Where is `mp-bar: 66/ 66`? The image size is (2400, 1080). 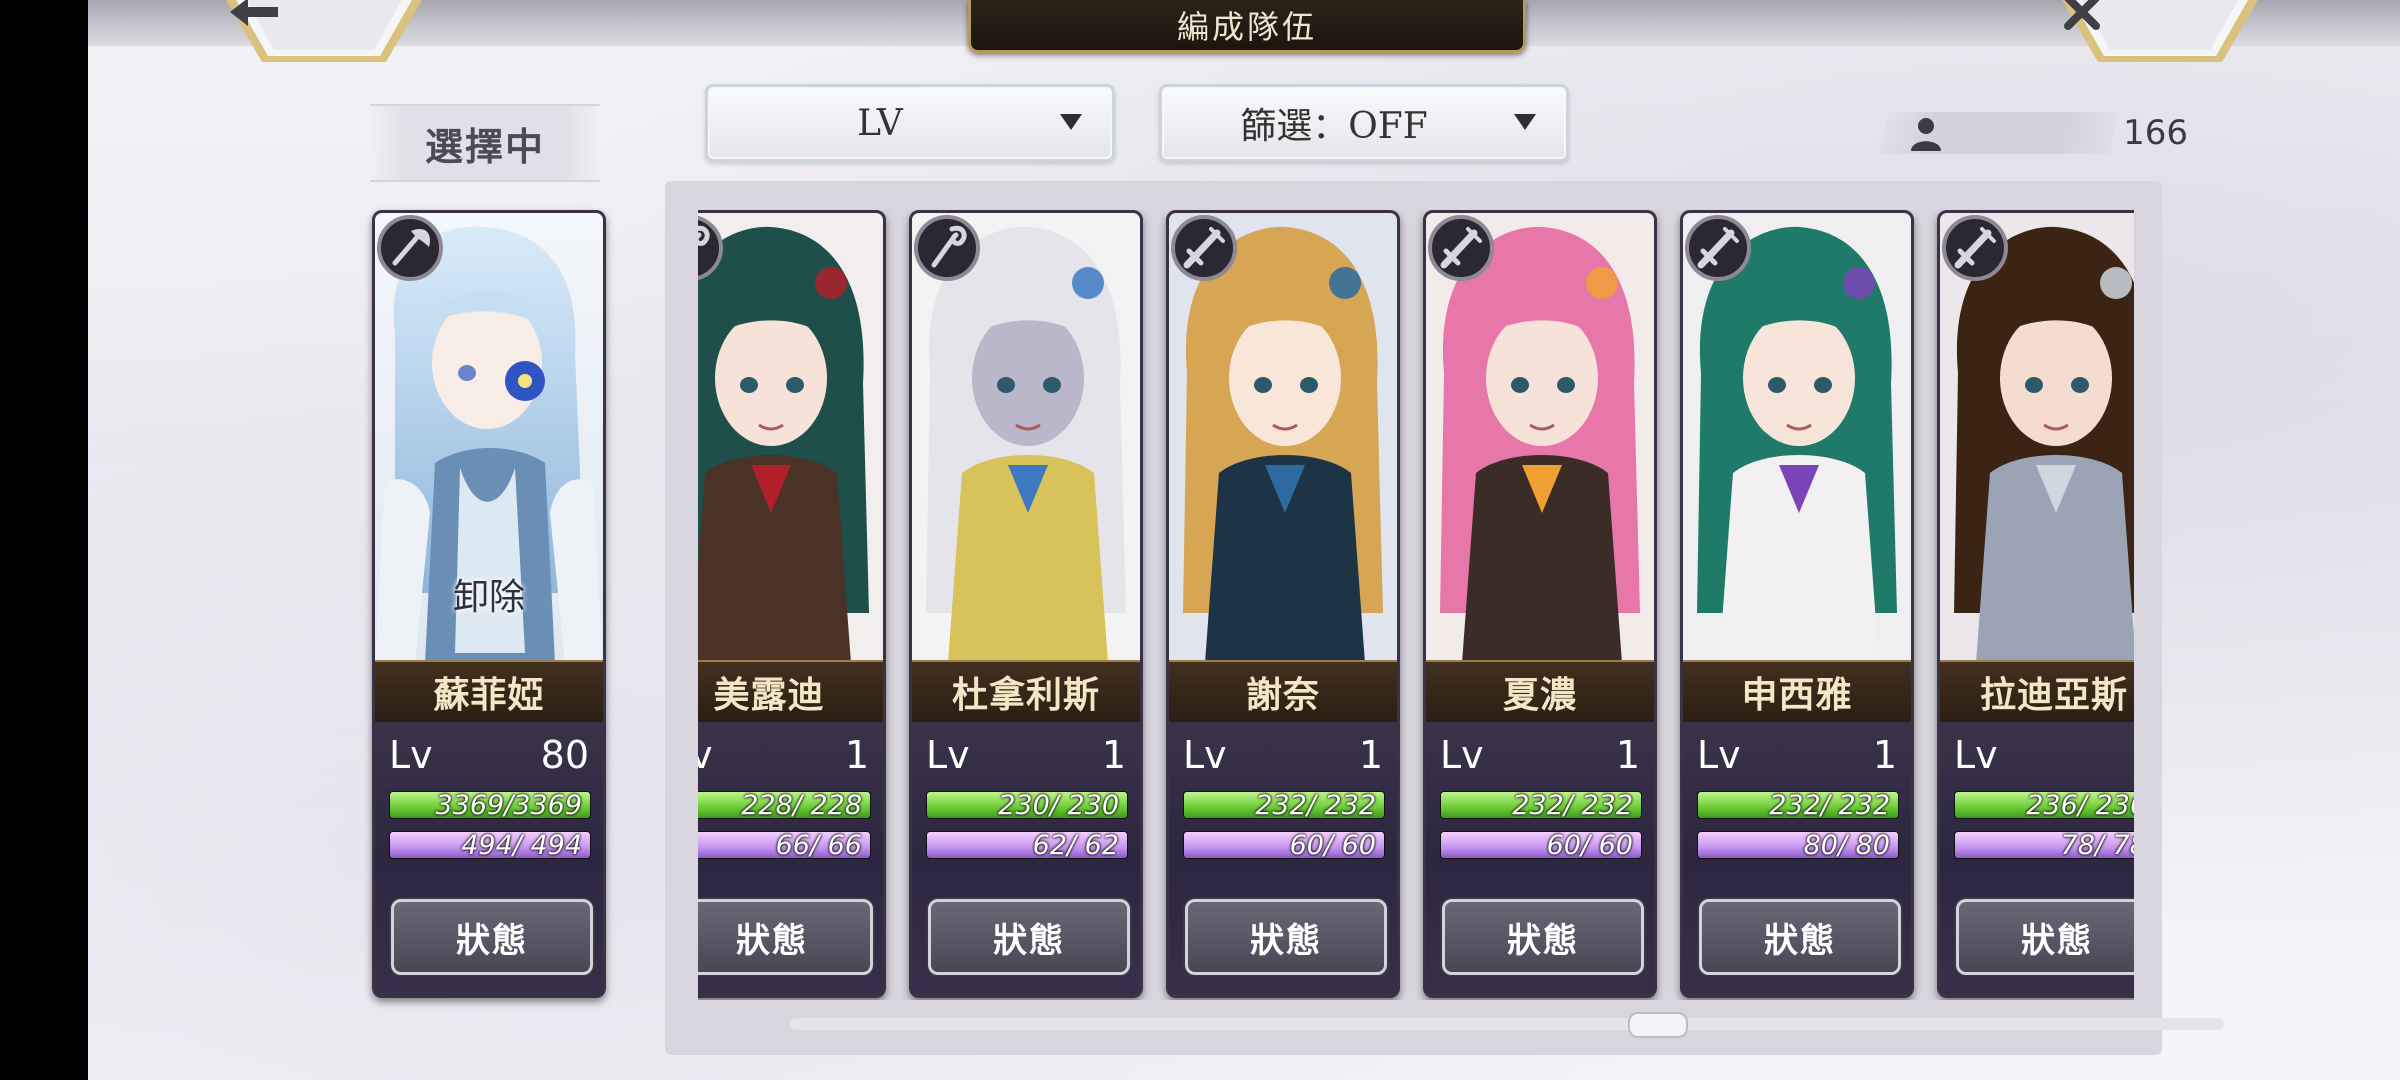 mp-bar: 66/ 66 is located at coordinates (784, 845).